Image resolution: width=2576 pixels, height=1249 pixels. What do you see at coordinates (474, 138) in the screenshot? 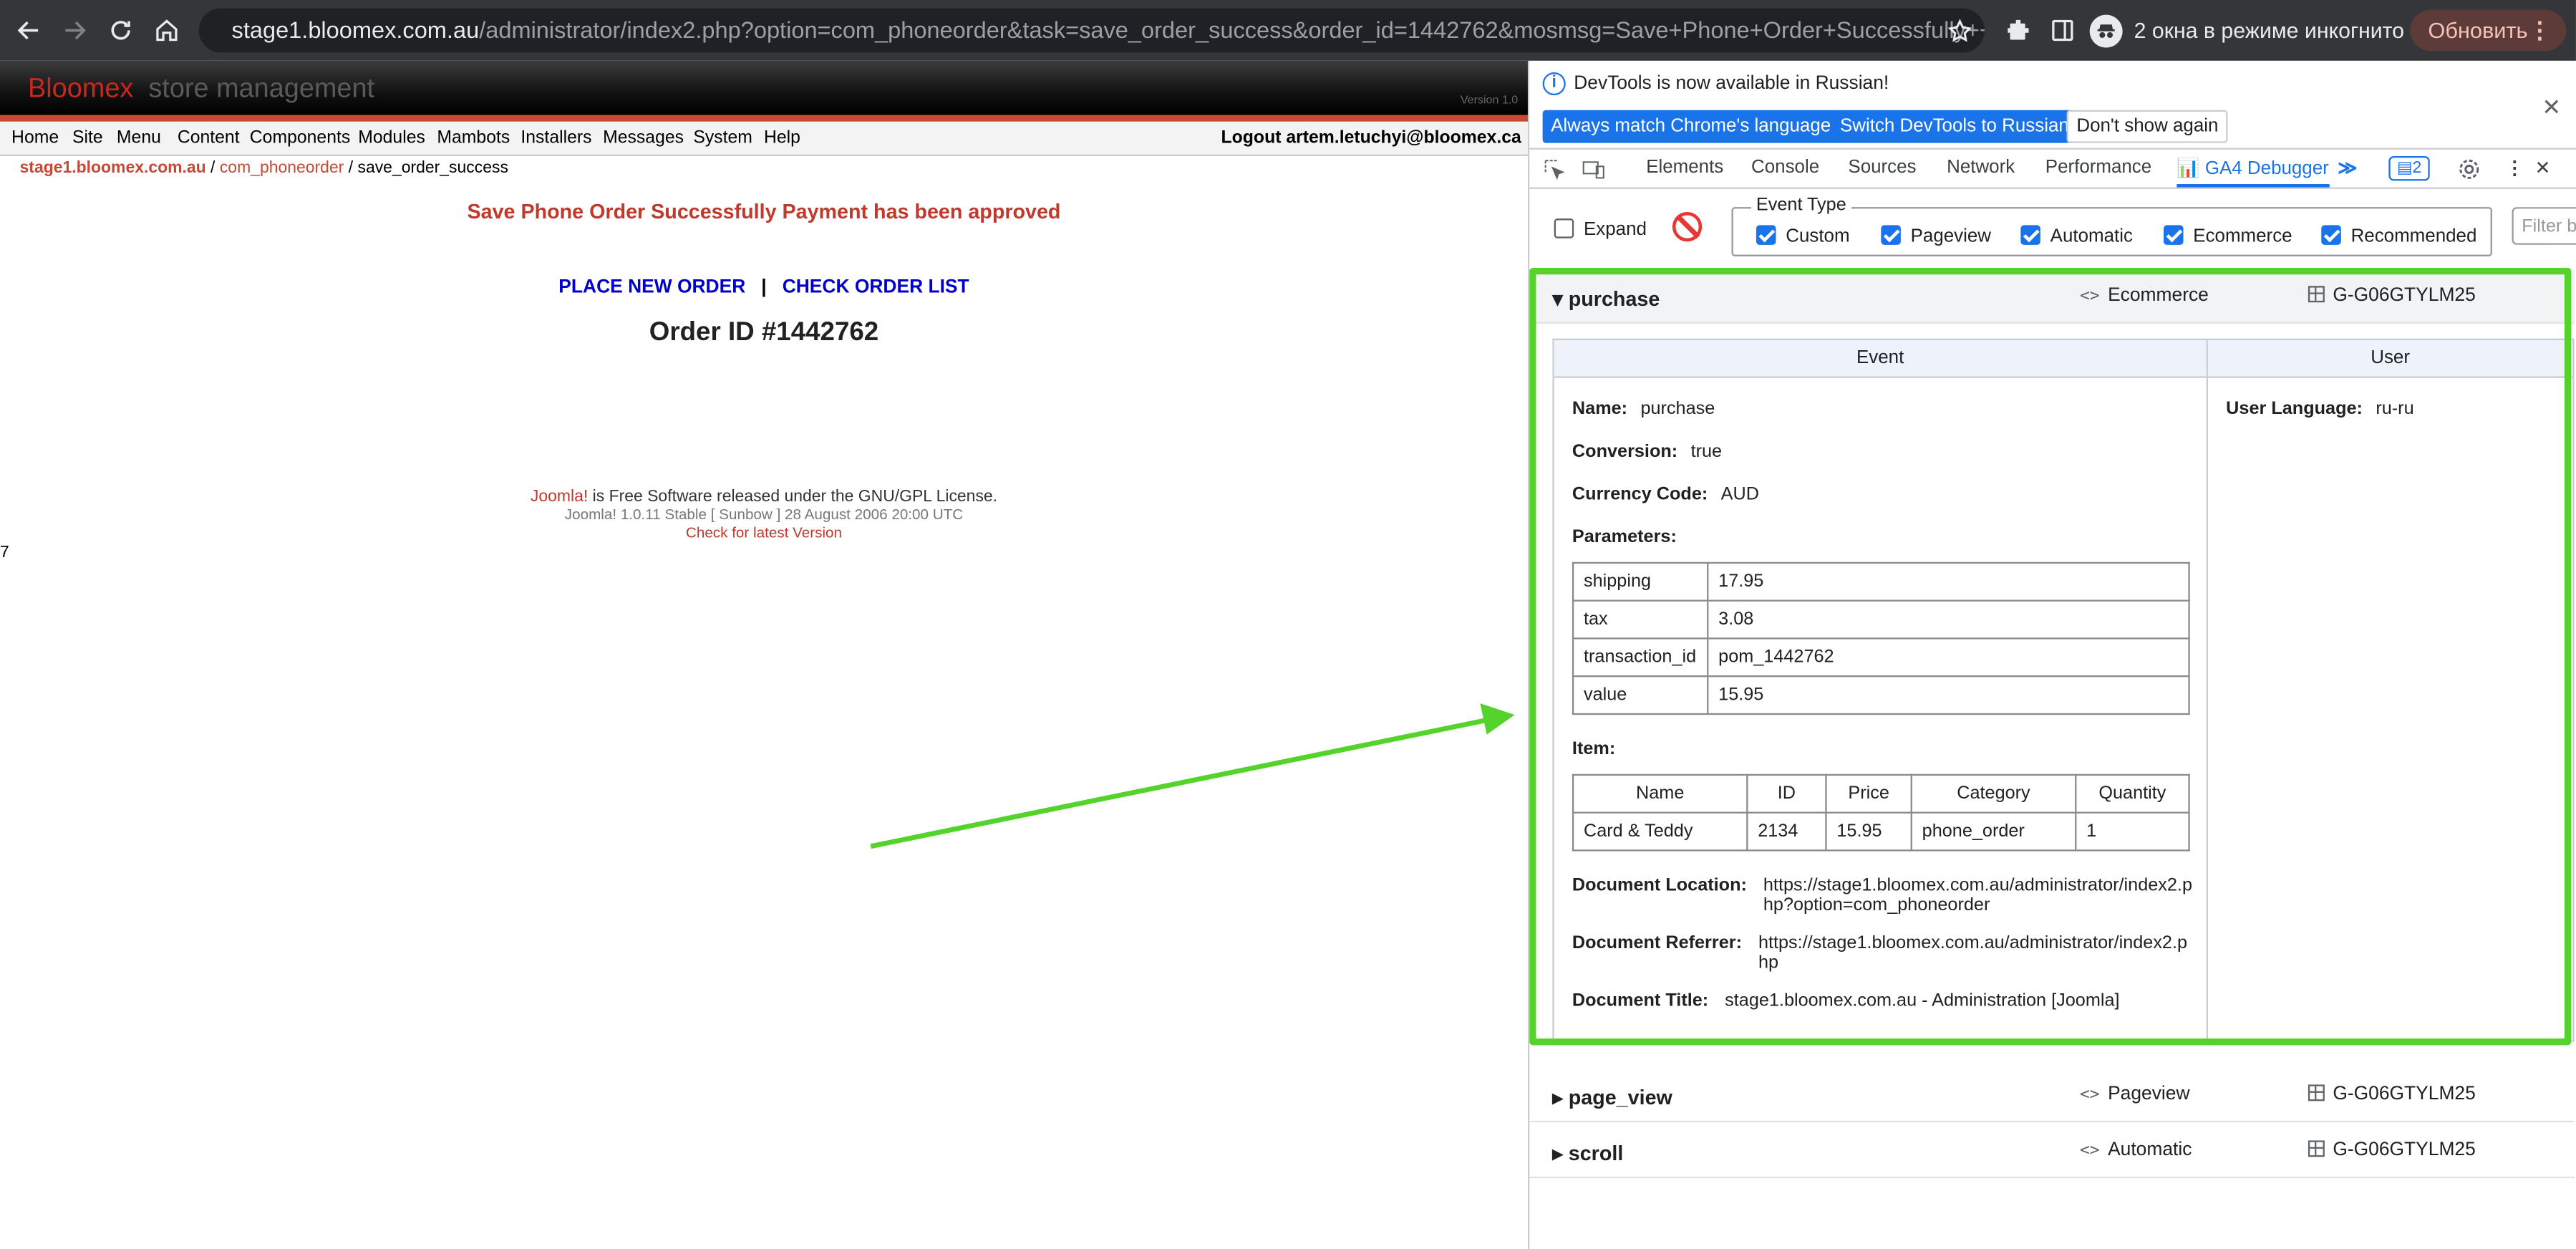
I see `menu-item-mambots: Mambots` at bounding box center [474, 138].